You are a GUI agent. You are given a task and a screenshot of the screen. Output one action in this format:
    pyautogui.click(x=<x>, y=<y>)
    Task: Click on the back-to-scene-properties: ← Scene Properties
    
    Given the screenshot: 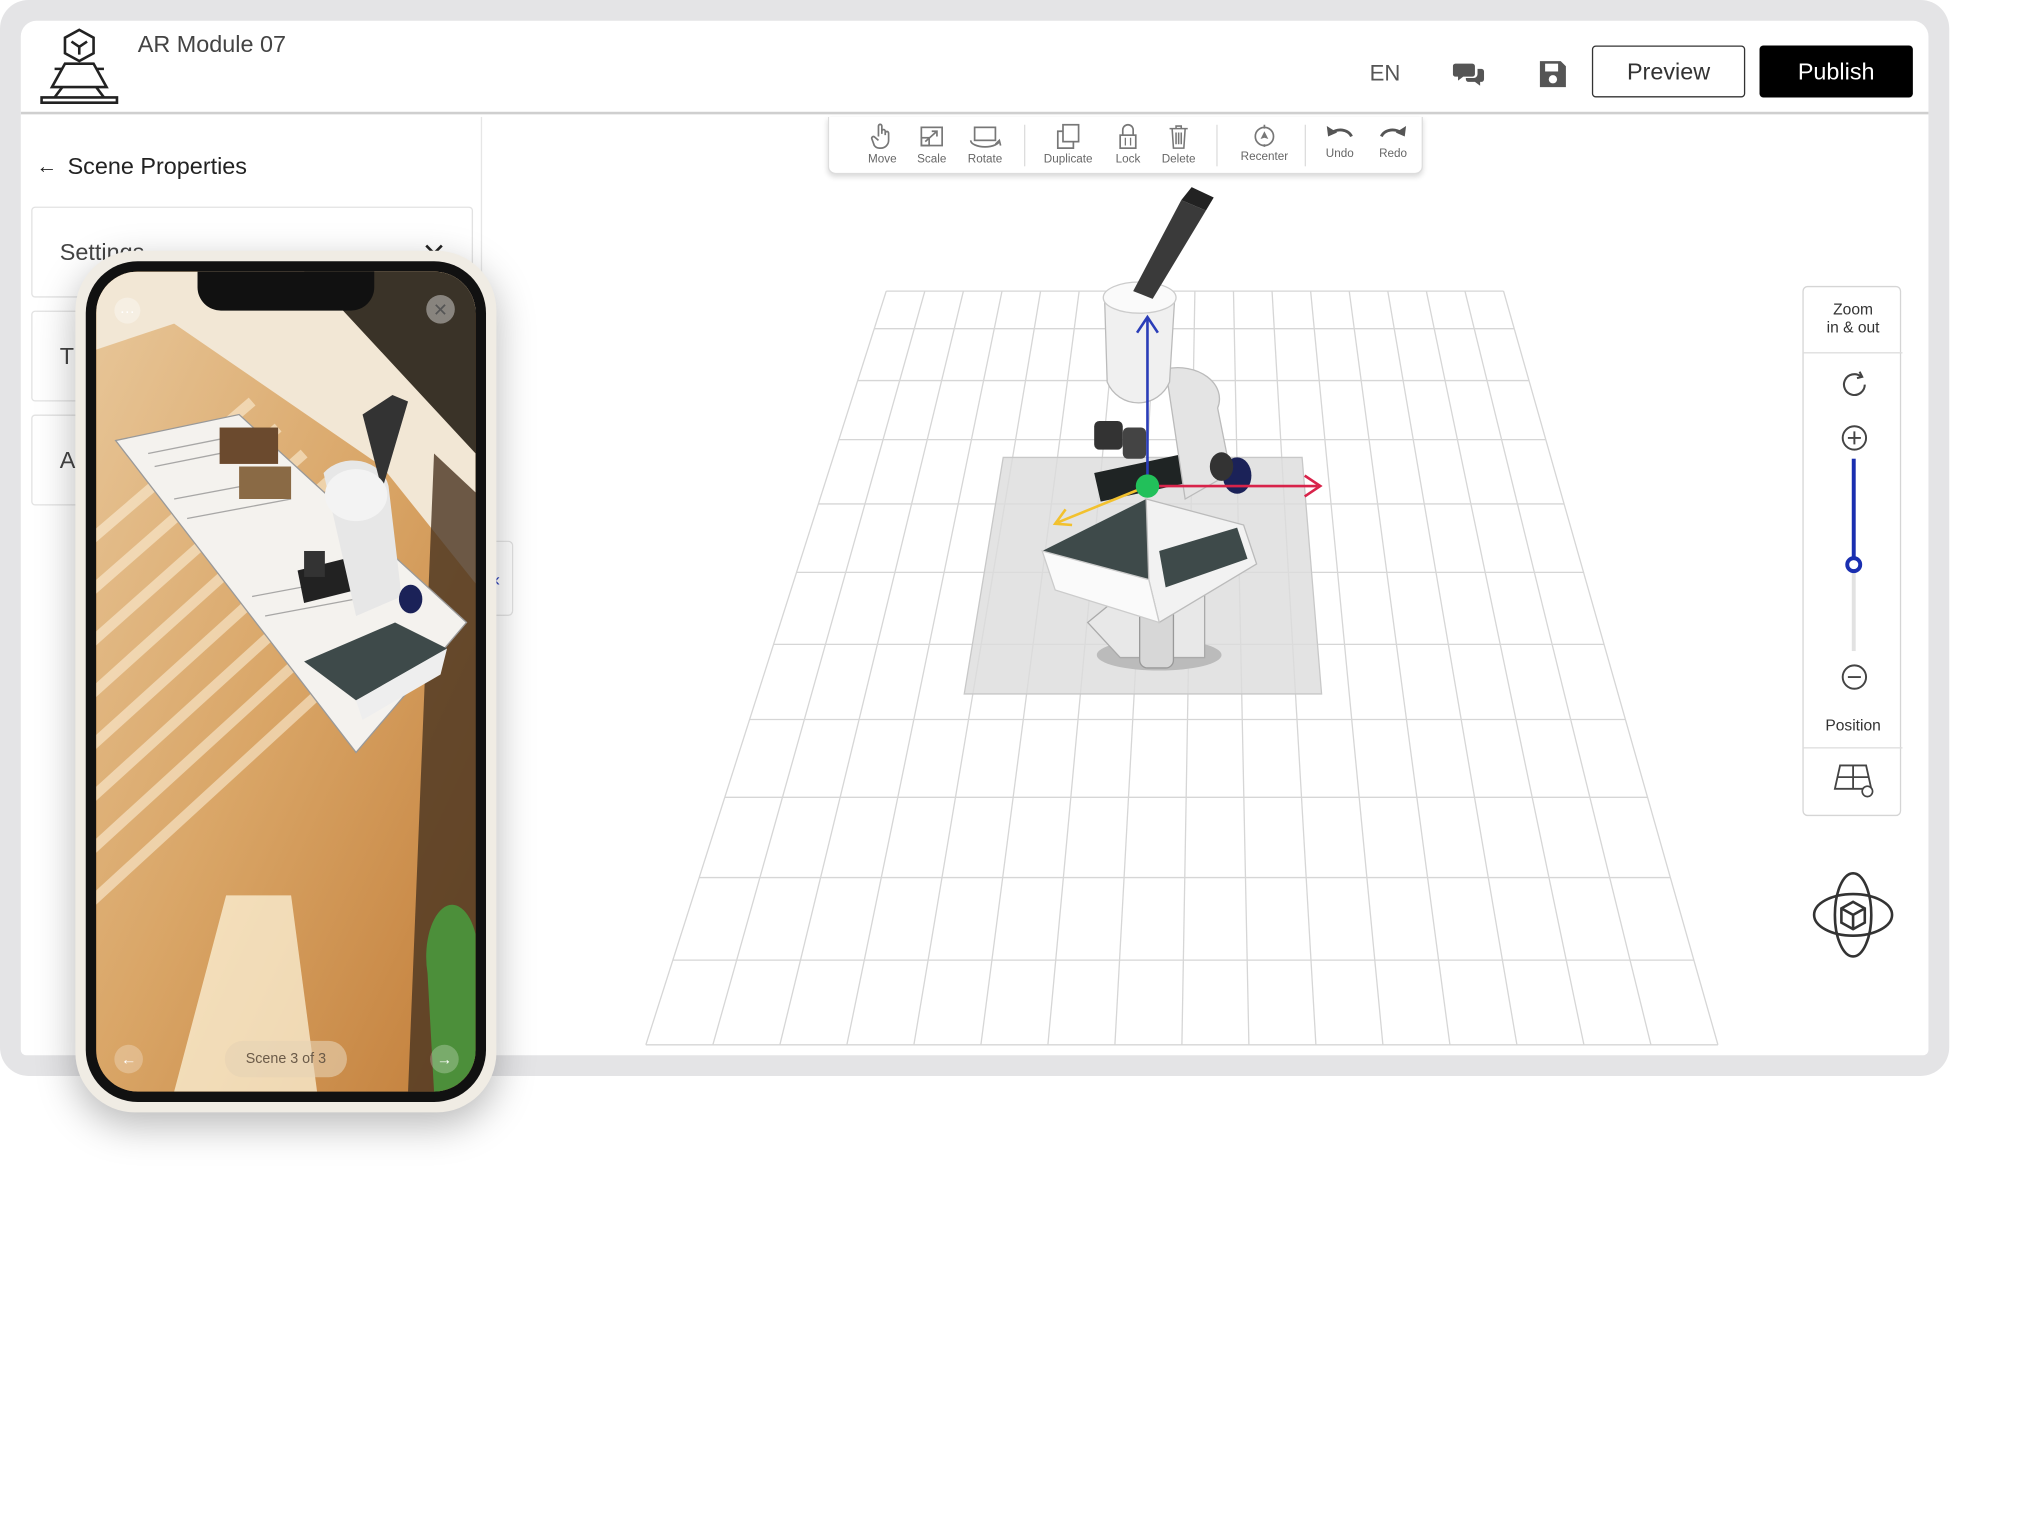 What is the action you would take?
    pyautogui.click(x=141, y=166)
    